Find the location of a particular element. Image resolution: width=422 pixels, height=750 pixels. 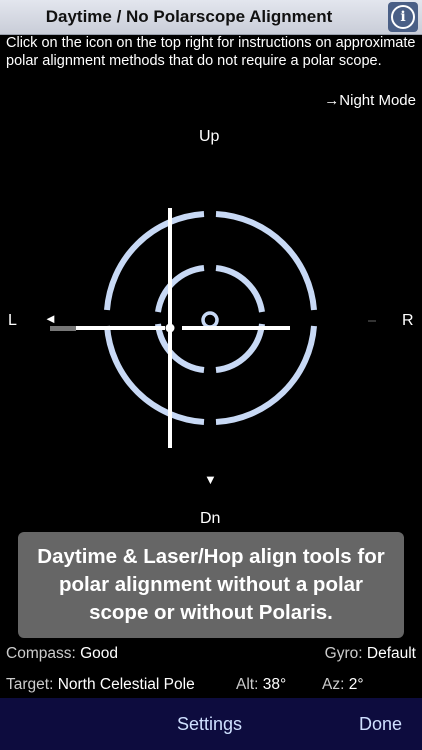

gyro-status: Gyro: Default is located at coordinates (370, 653).